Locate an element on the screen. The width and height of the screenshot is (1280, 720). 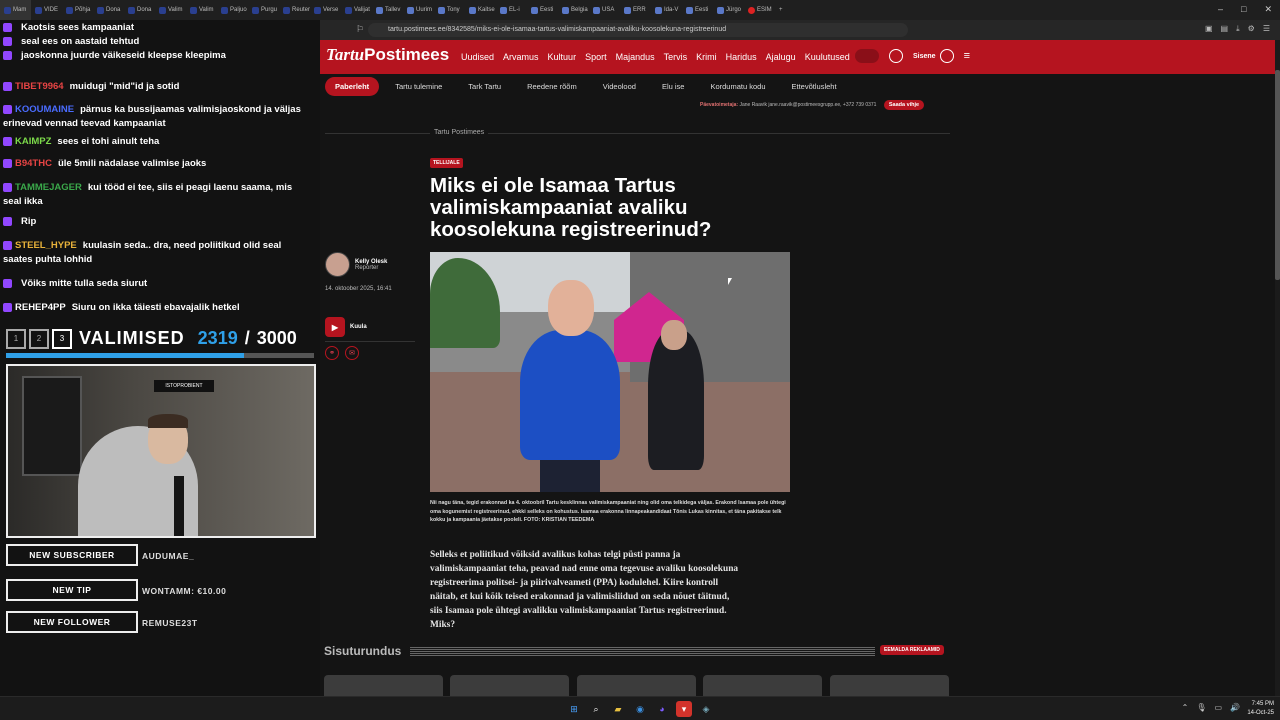
nav-item: Ajalugu is located at coordinates (781, 57).